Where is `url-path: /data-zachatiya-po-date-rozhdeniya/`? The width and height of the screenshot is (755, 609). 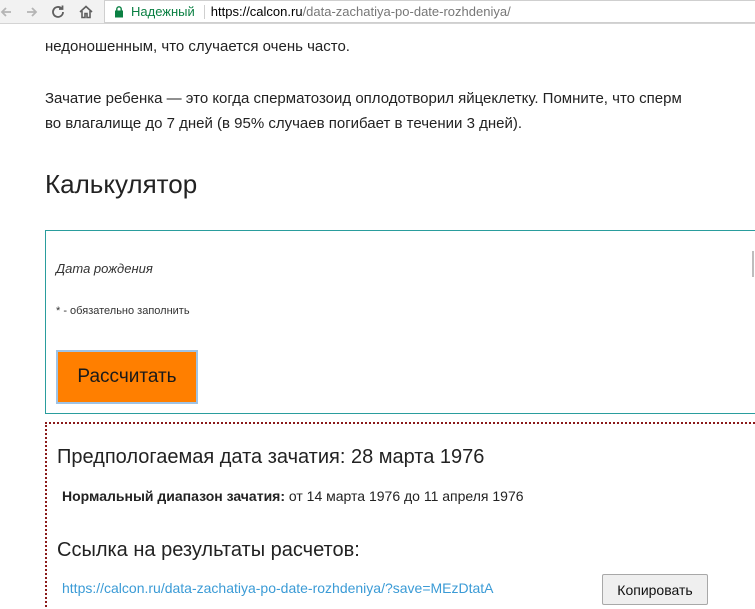
url-path: /data-zachatiya-po-date-rozhdeniya/ is located at coordinates (406, 11).